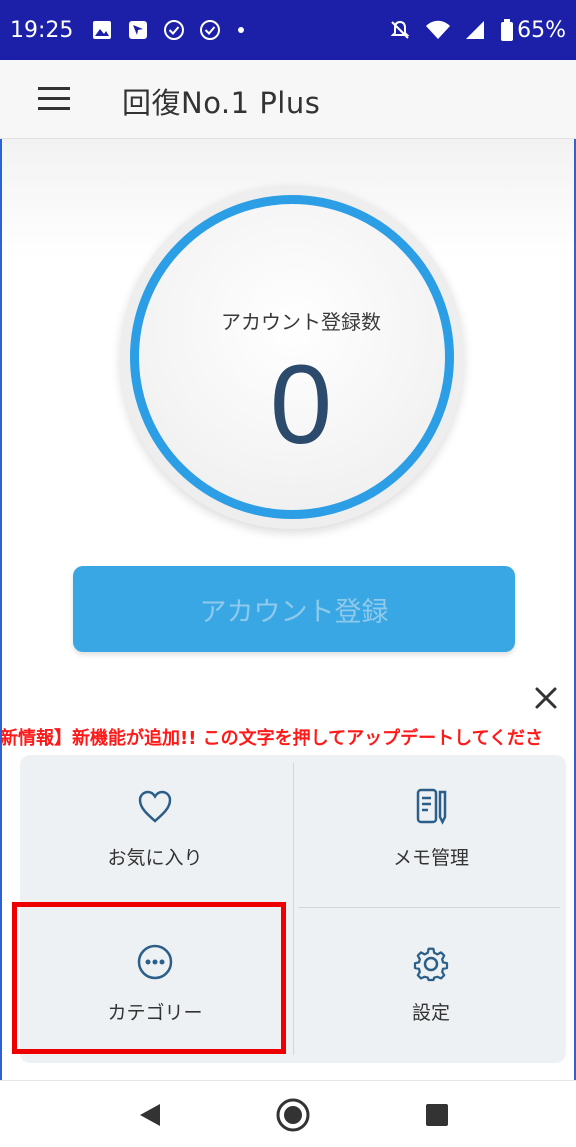 The width and height of the screenshot is (576, 1147). I want to click on notification-icons, so click(169, 30).